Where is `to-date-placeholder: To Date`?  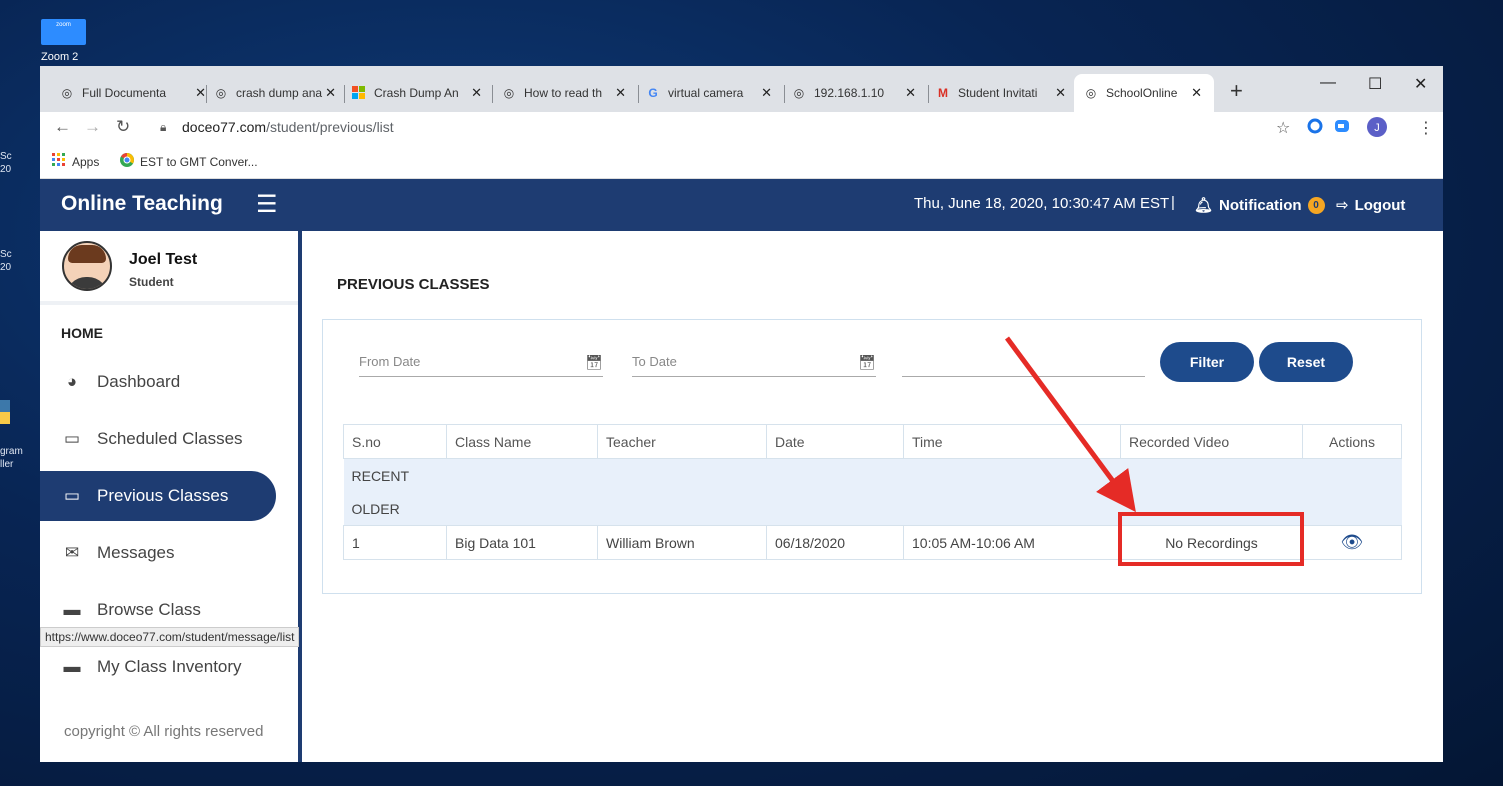 to-date-placeholder: To Date is located at coordinates (654, 361).